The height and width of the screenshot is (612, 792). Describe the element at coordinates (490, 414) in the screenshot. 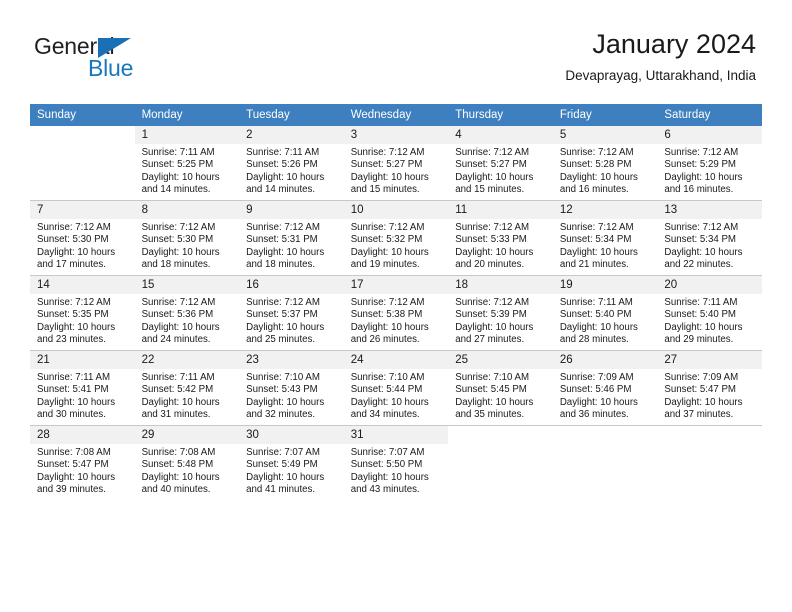

I see `daylight-duration-line-2: and 35 minutes.` at that location.